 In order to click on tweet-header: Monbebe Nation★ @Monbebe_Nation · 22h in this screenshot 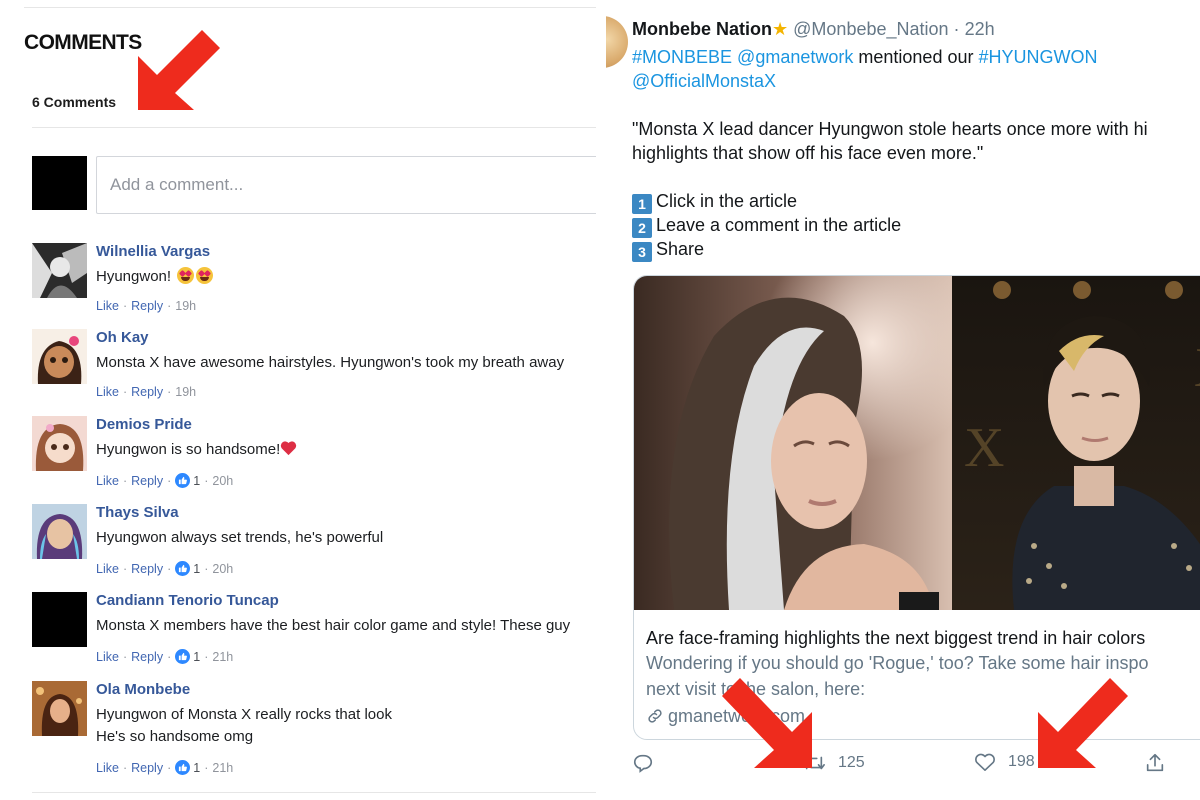, I will do `click(813, 29)`.